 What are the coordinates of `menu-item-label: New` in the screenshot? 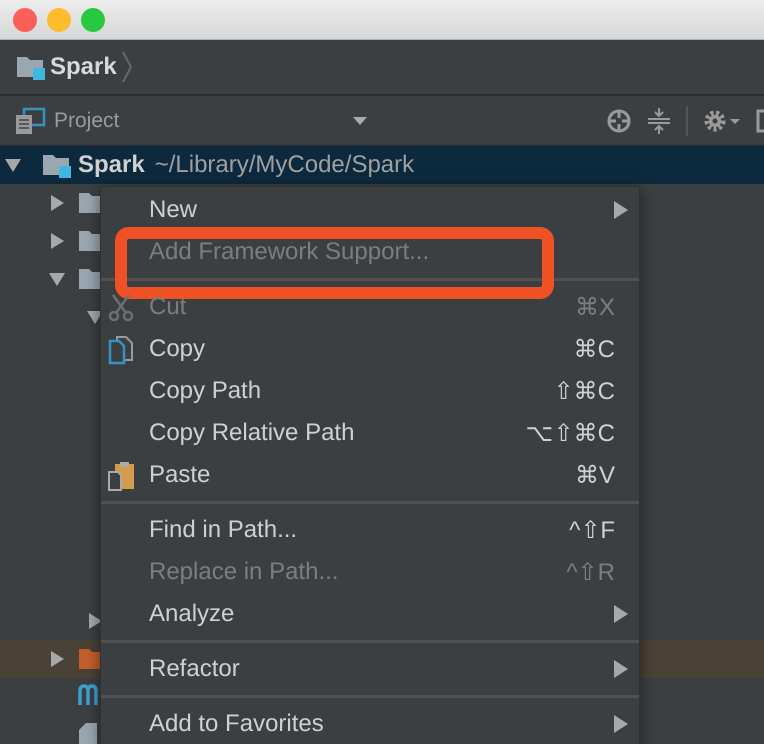 It's located at (173, 210).